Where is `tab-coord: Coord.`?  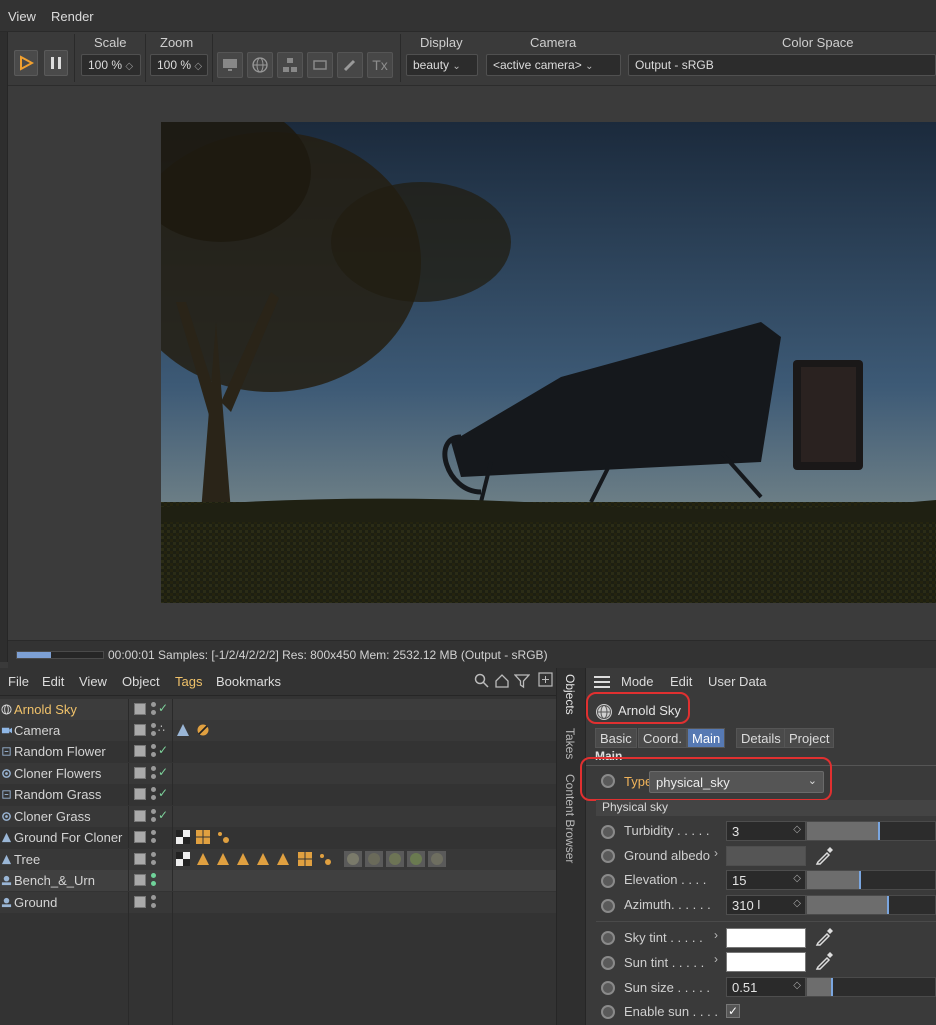
tab-coord: Coord. is located at coordinates (663, 738).